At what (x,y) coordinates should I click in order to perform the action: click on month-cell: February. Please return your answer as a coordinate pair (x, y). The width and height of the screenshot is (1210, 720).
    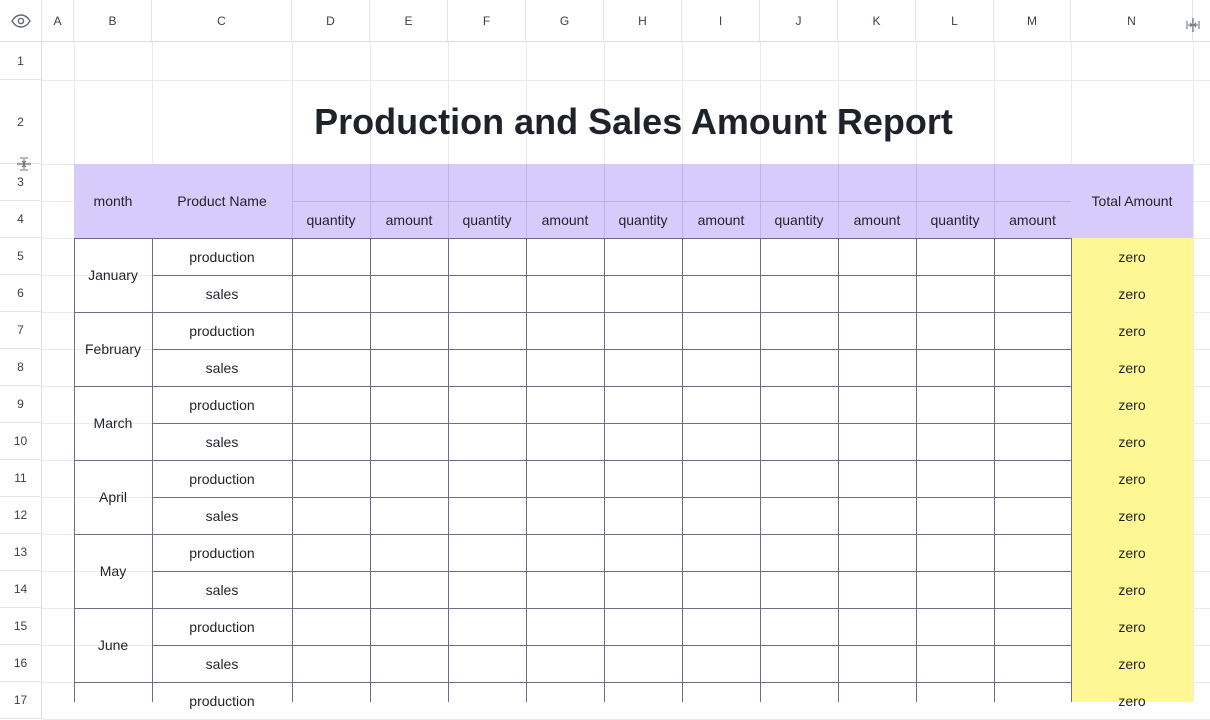
    Looking at the image, I should click on (113, 349).